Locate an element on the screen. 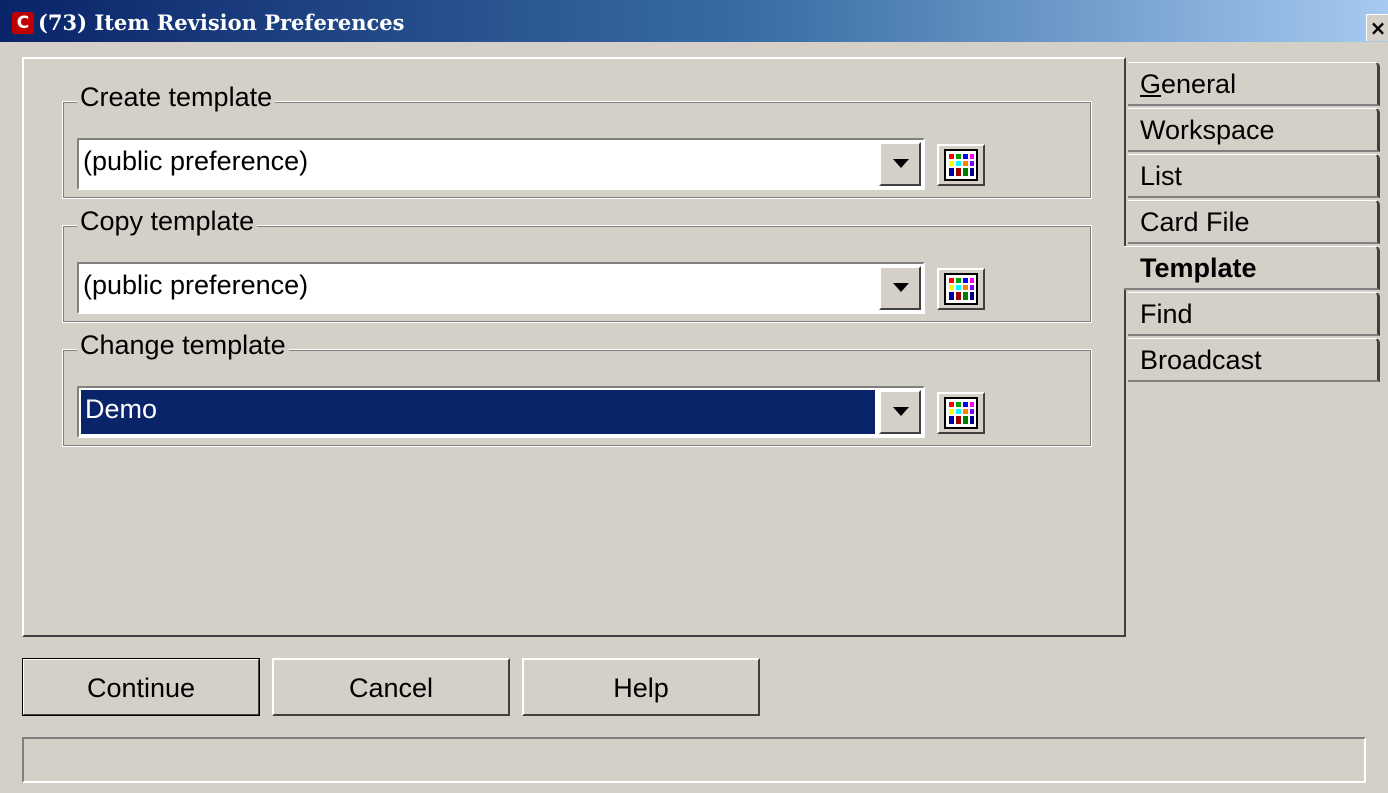  tab-card-file: Card File is located at coordinates (1254, 222).